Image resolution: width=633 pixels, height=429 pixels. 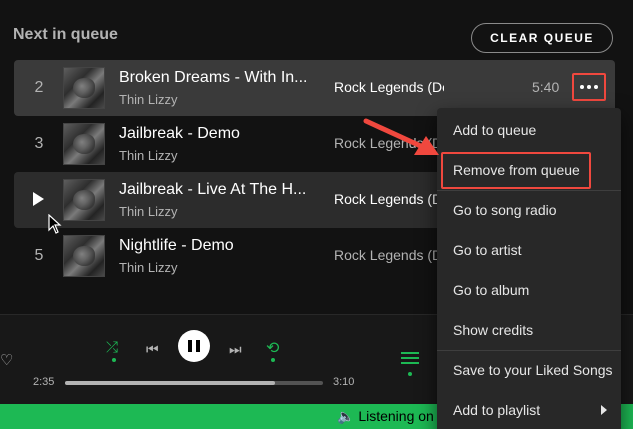 I want to click on track-duration: 5:40, so click(x=546, y=87).